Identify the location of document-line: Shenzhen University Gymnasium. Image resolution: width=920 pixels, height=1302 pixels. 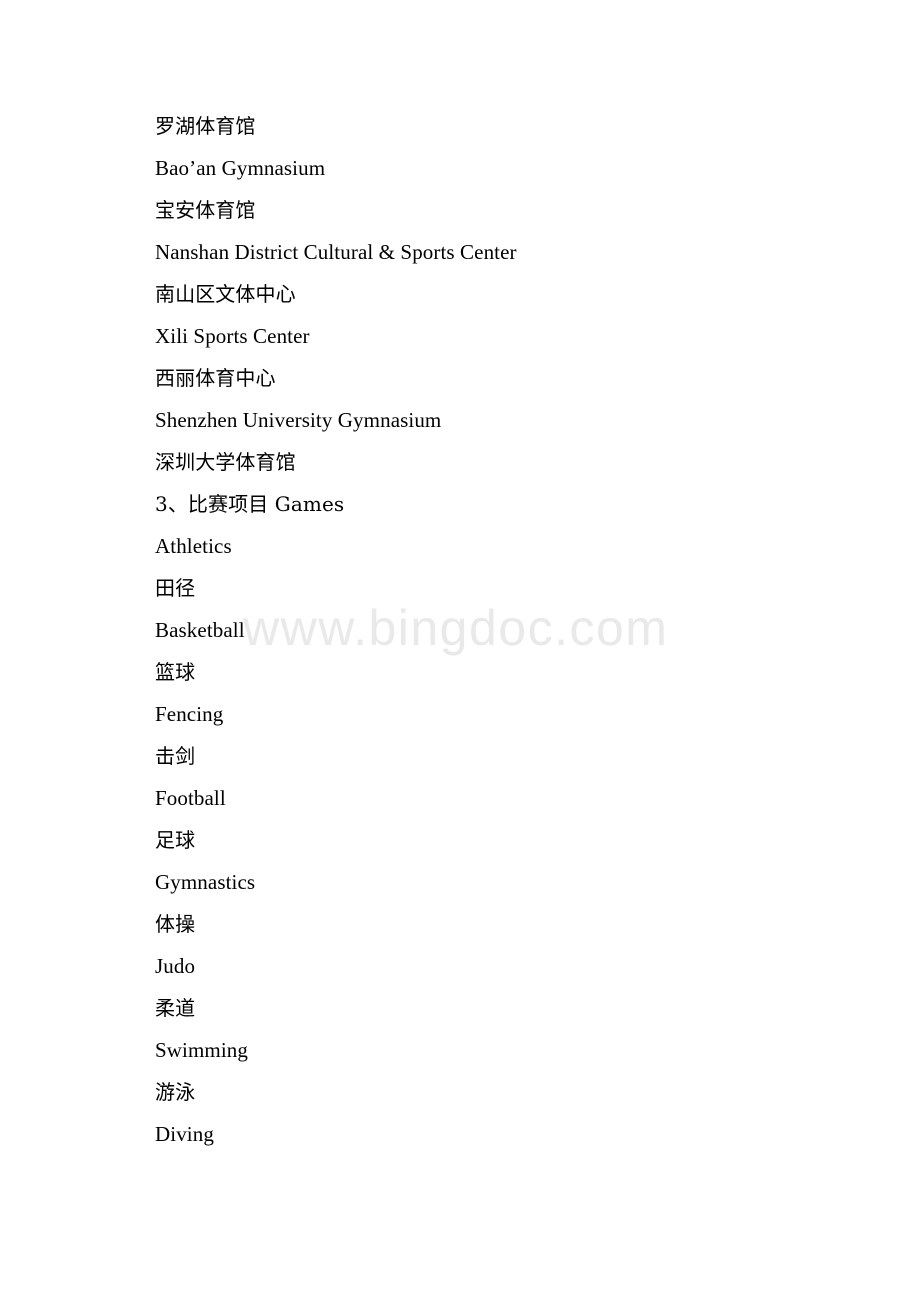
(298, 420).